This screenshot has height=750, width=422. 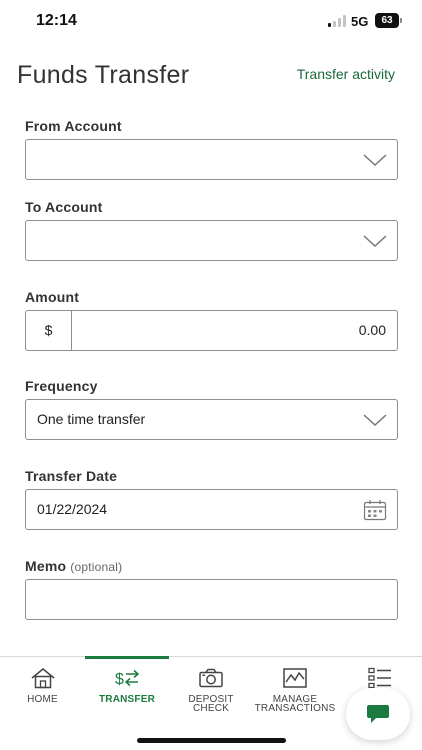 I want to click on cellular-signal-icon, so click(x=337, y=21).